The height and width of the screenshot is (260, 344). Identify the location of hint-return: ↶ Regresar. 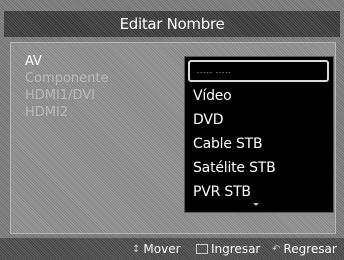
(304, 249).